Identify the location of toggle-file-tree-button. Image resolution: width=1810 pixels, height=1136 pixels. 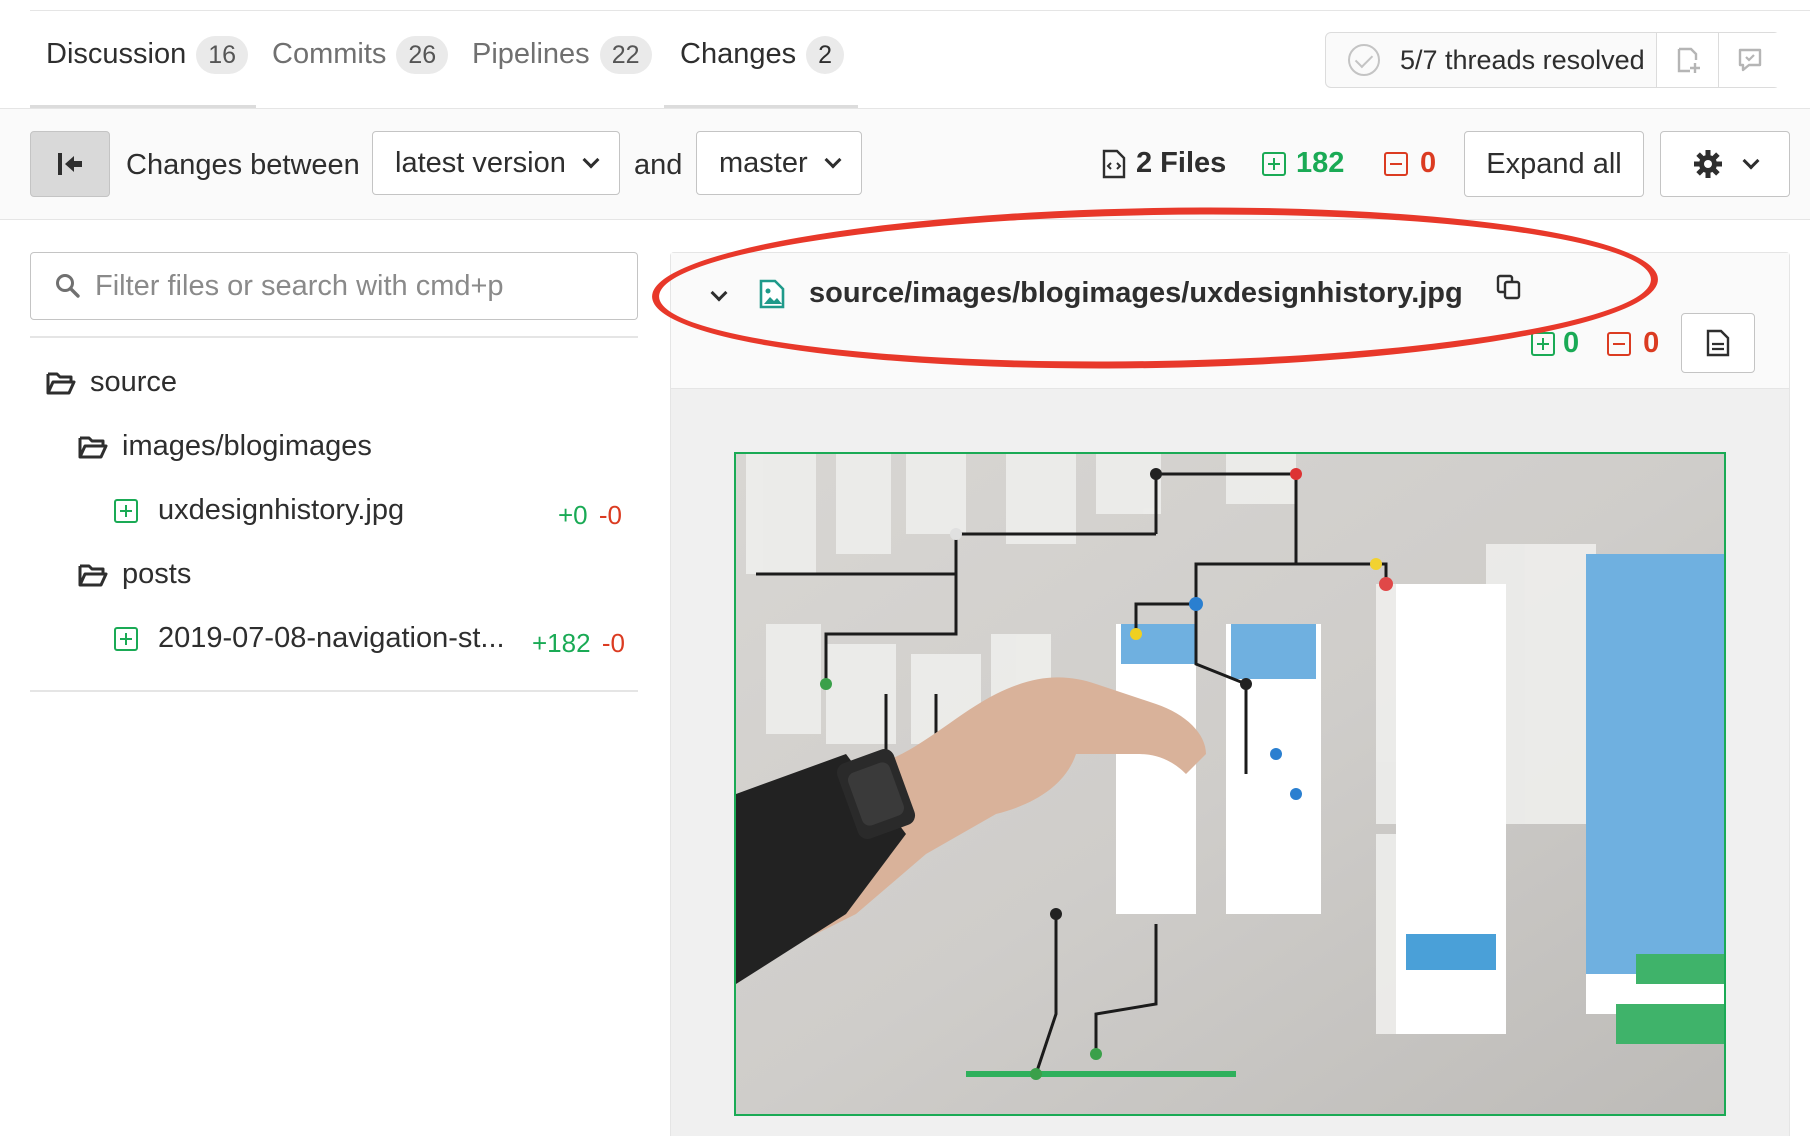
(70, 164).